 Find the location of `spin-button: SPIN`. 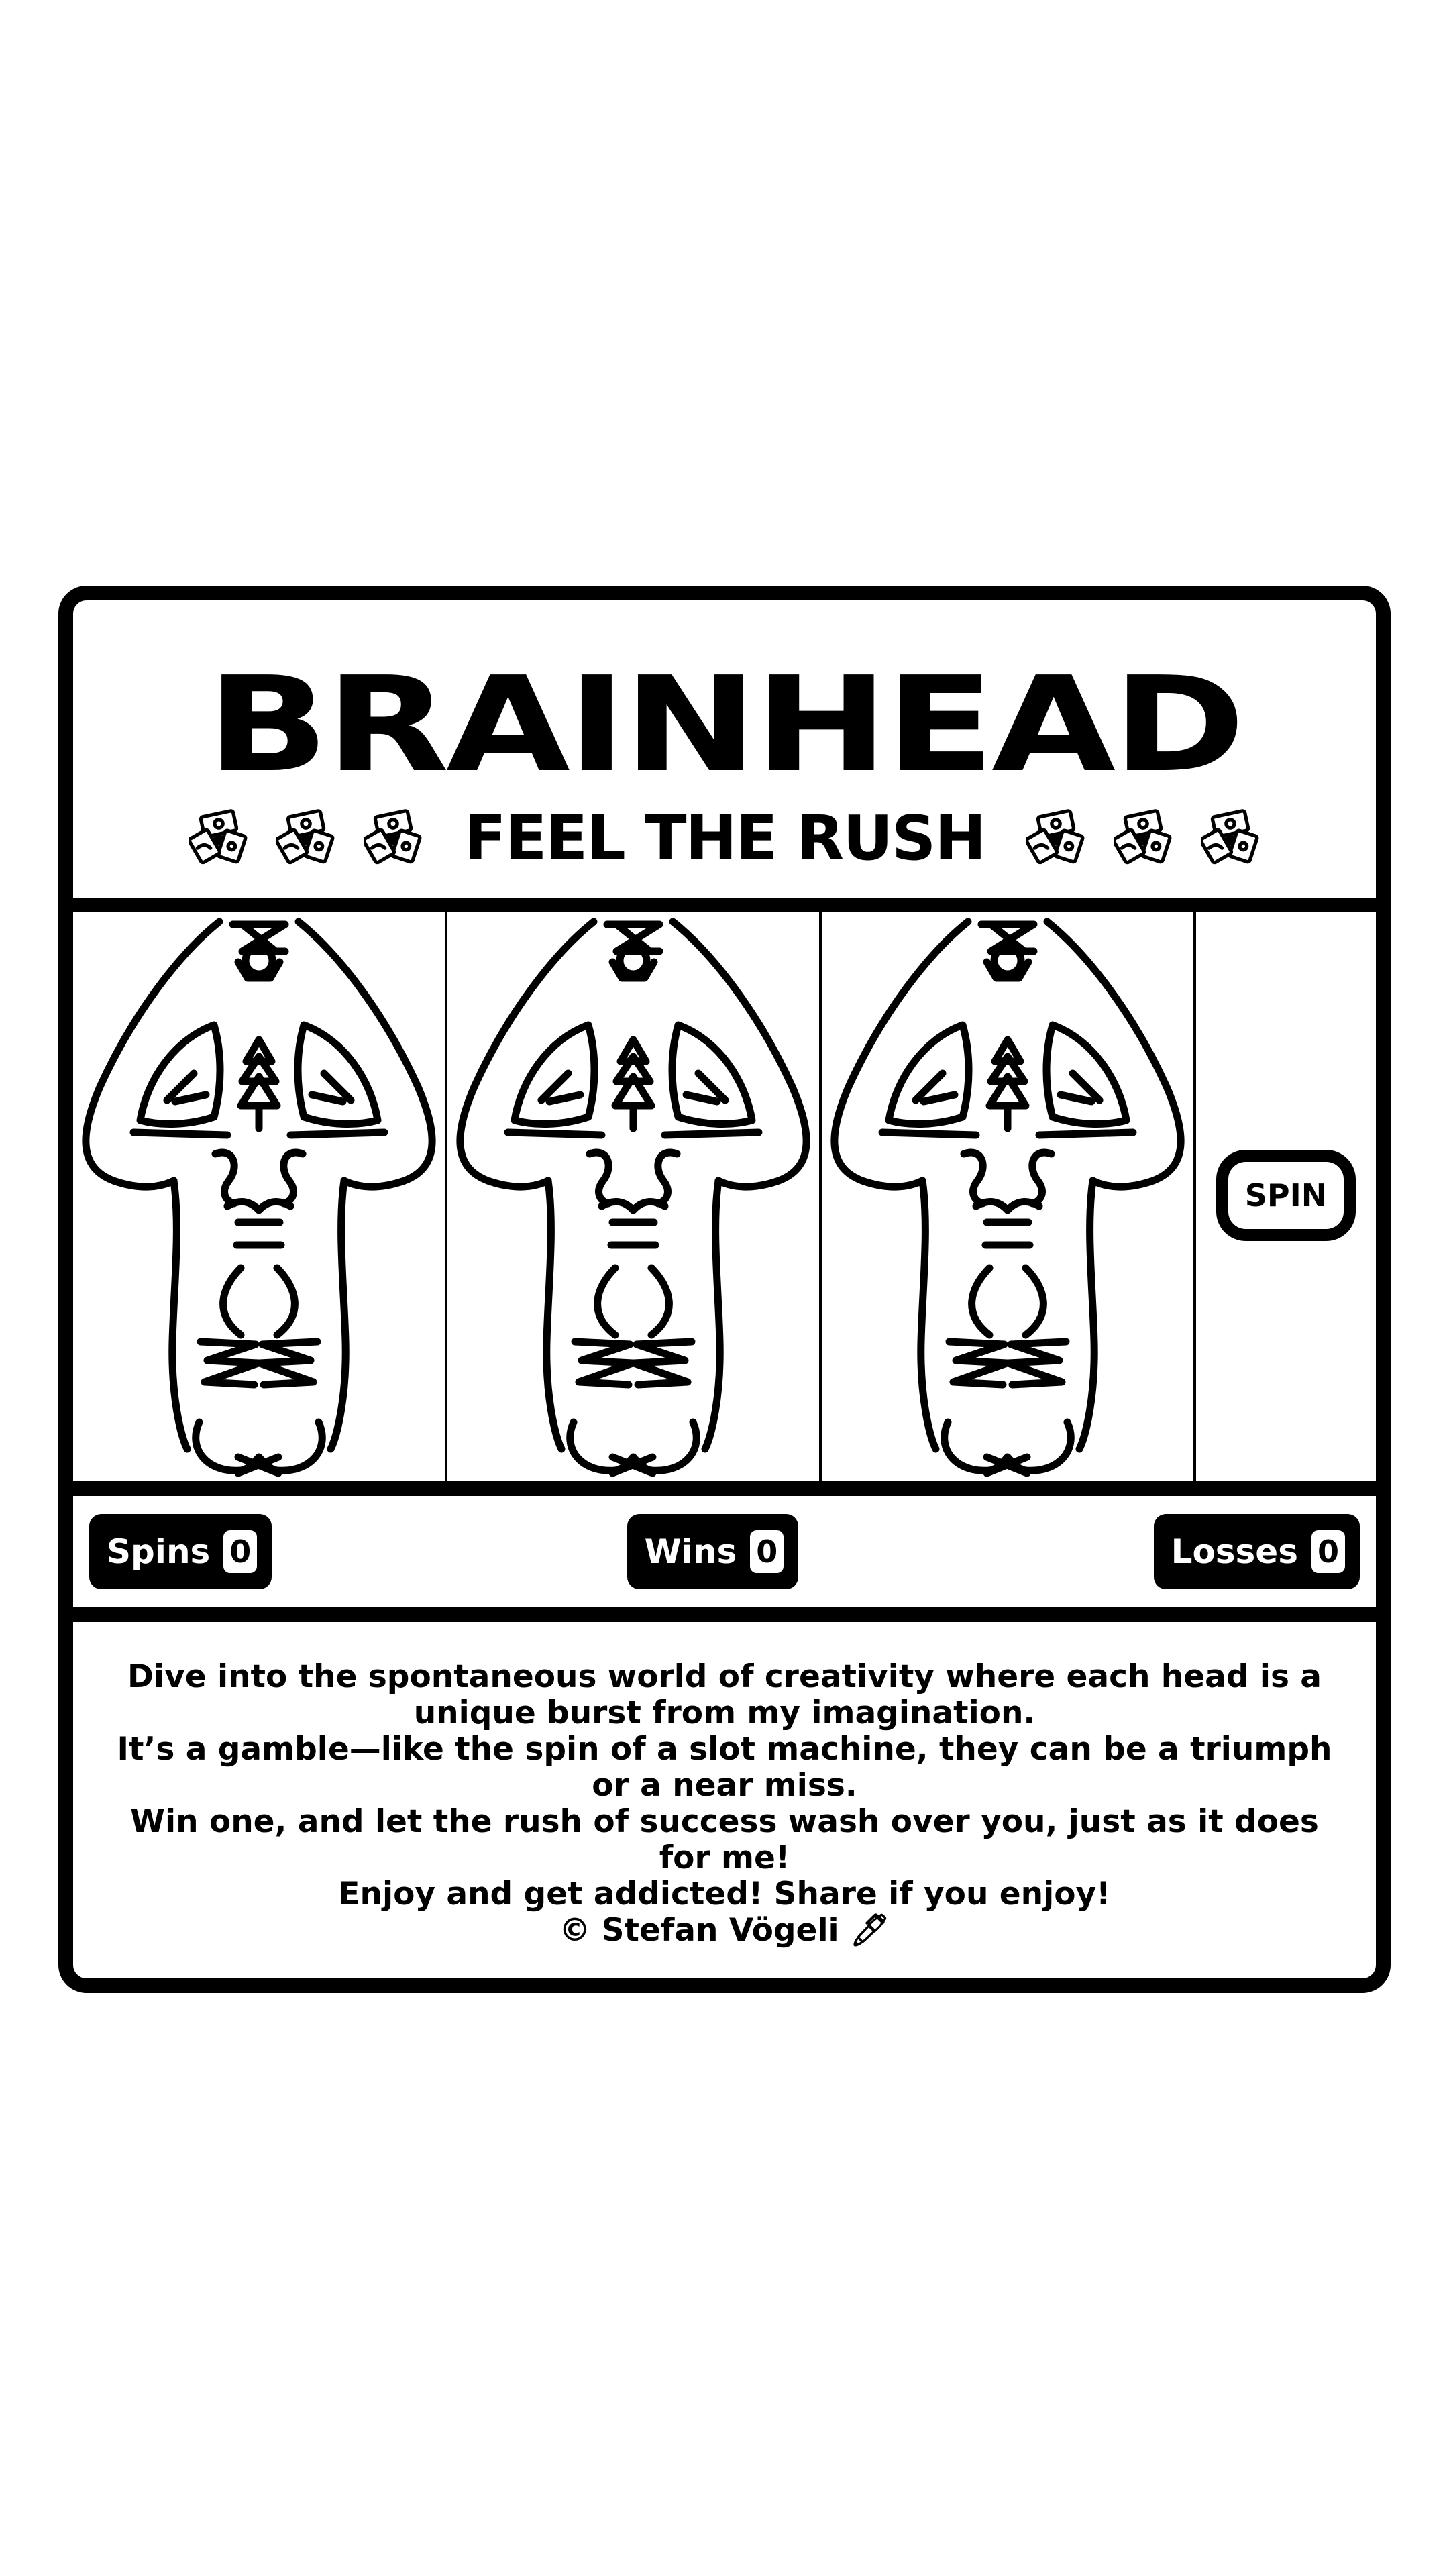

spin-button: SPIN is located at coordinates (1286, 1195).